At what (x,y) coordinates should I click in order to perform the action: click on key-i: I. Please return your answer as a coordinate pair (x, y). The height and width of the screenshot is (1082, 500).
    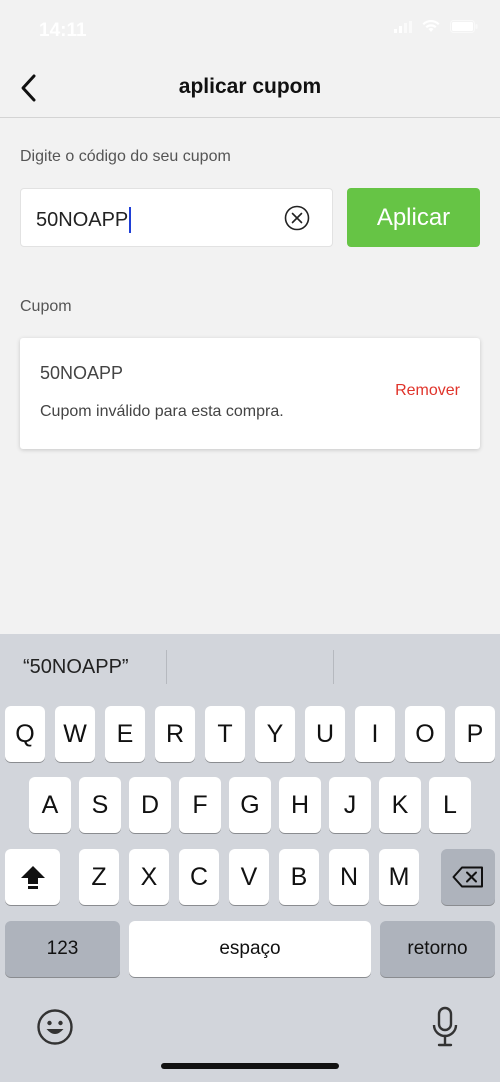
    Looking at the image, I should click on (375, 734).